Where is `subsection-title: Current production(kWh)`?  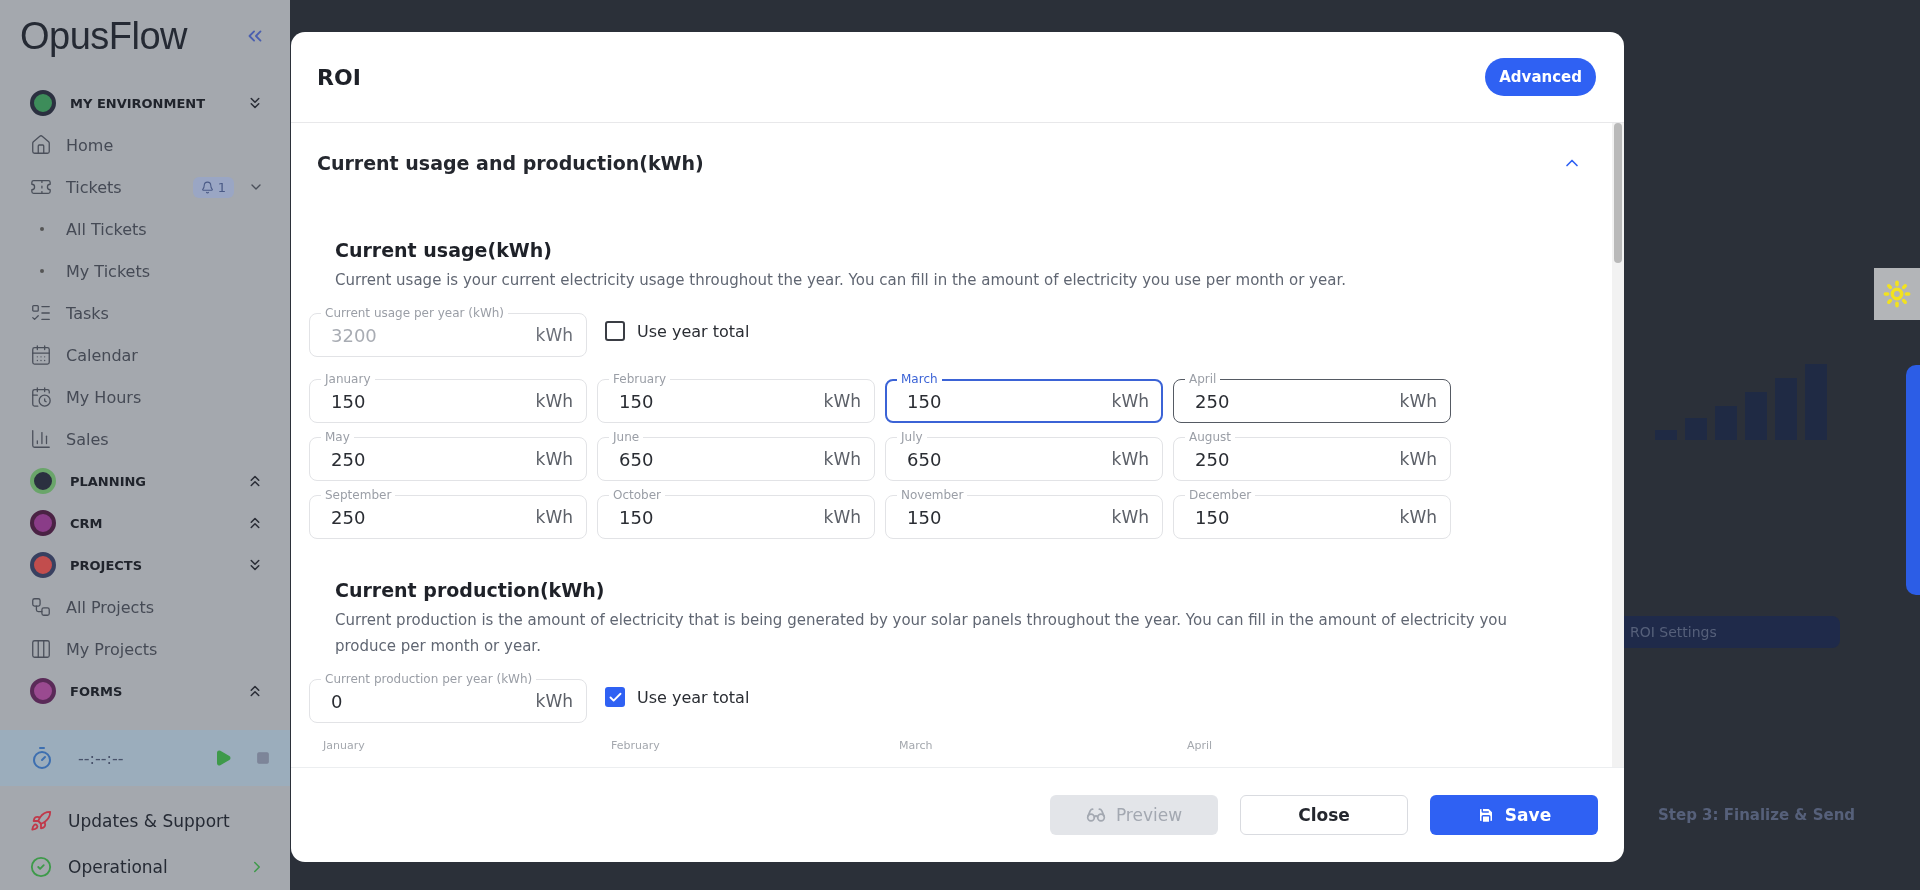 subsection-title: Current production(kWh) is located at coordinates (470, 590).